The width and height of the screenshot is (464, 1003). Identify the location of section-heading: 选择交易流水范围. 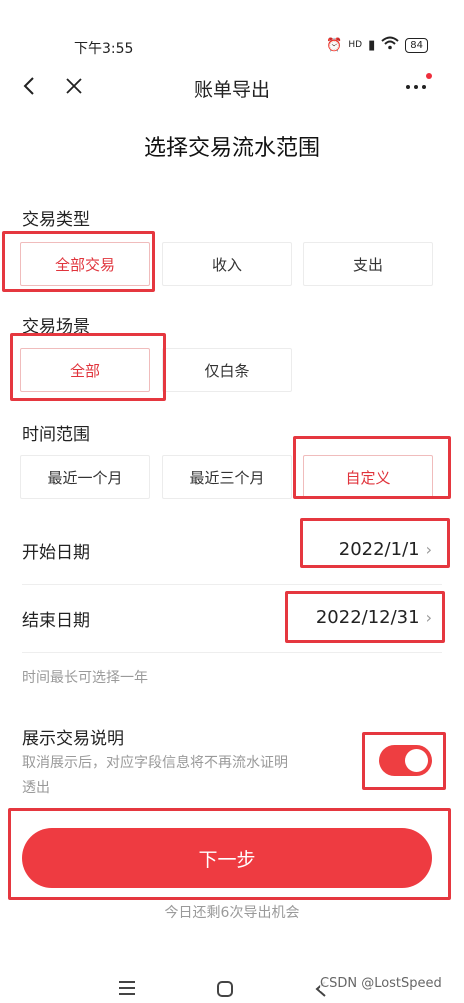
(231, 148).